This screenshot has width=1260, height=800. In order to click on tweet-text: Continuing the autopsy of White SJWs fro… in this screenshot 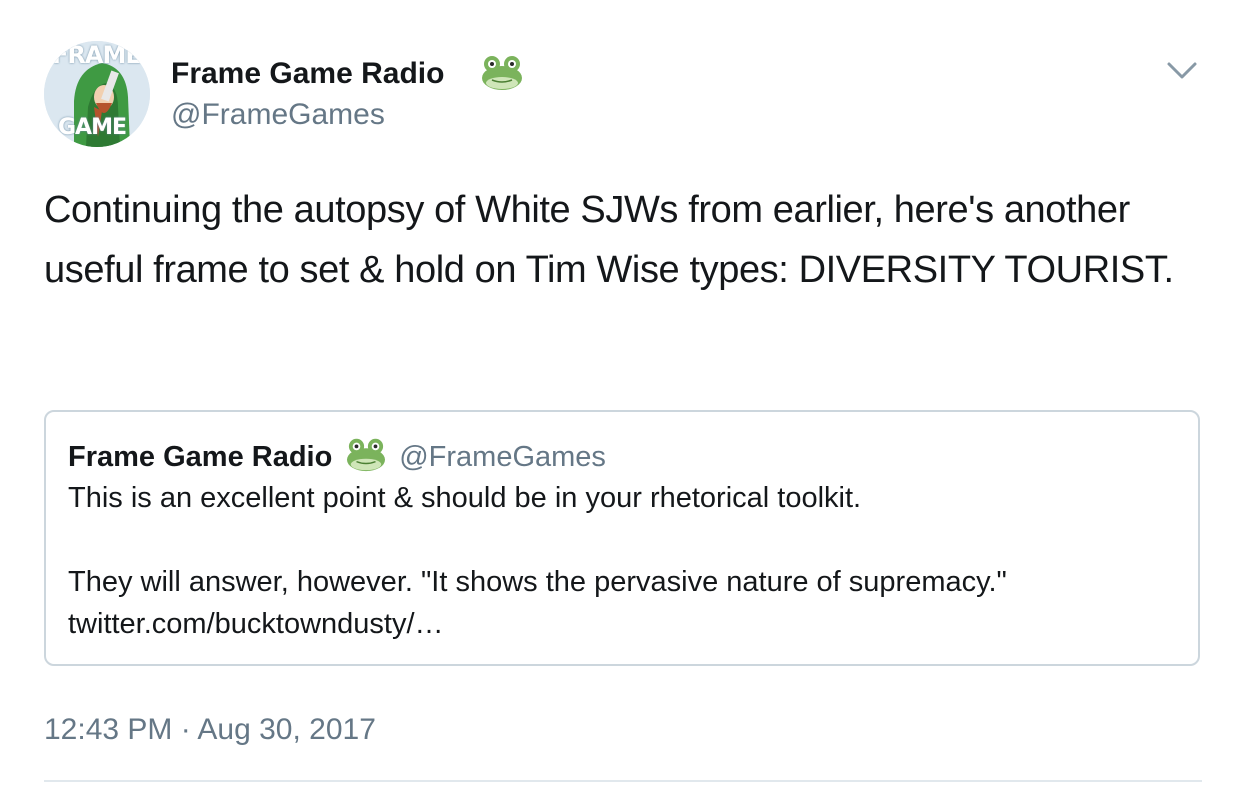, I will do `click(609, 240)`.